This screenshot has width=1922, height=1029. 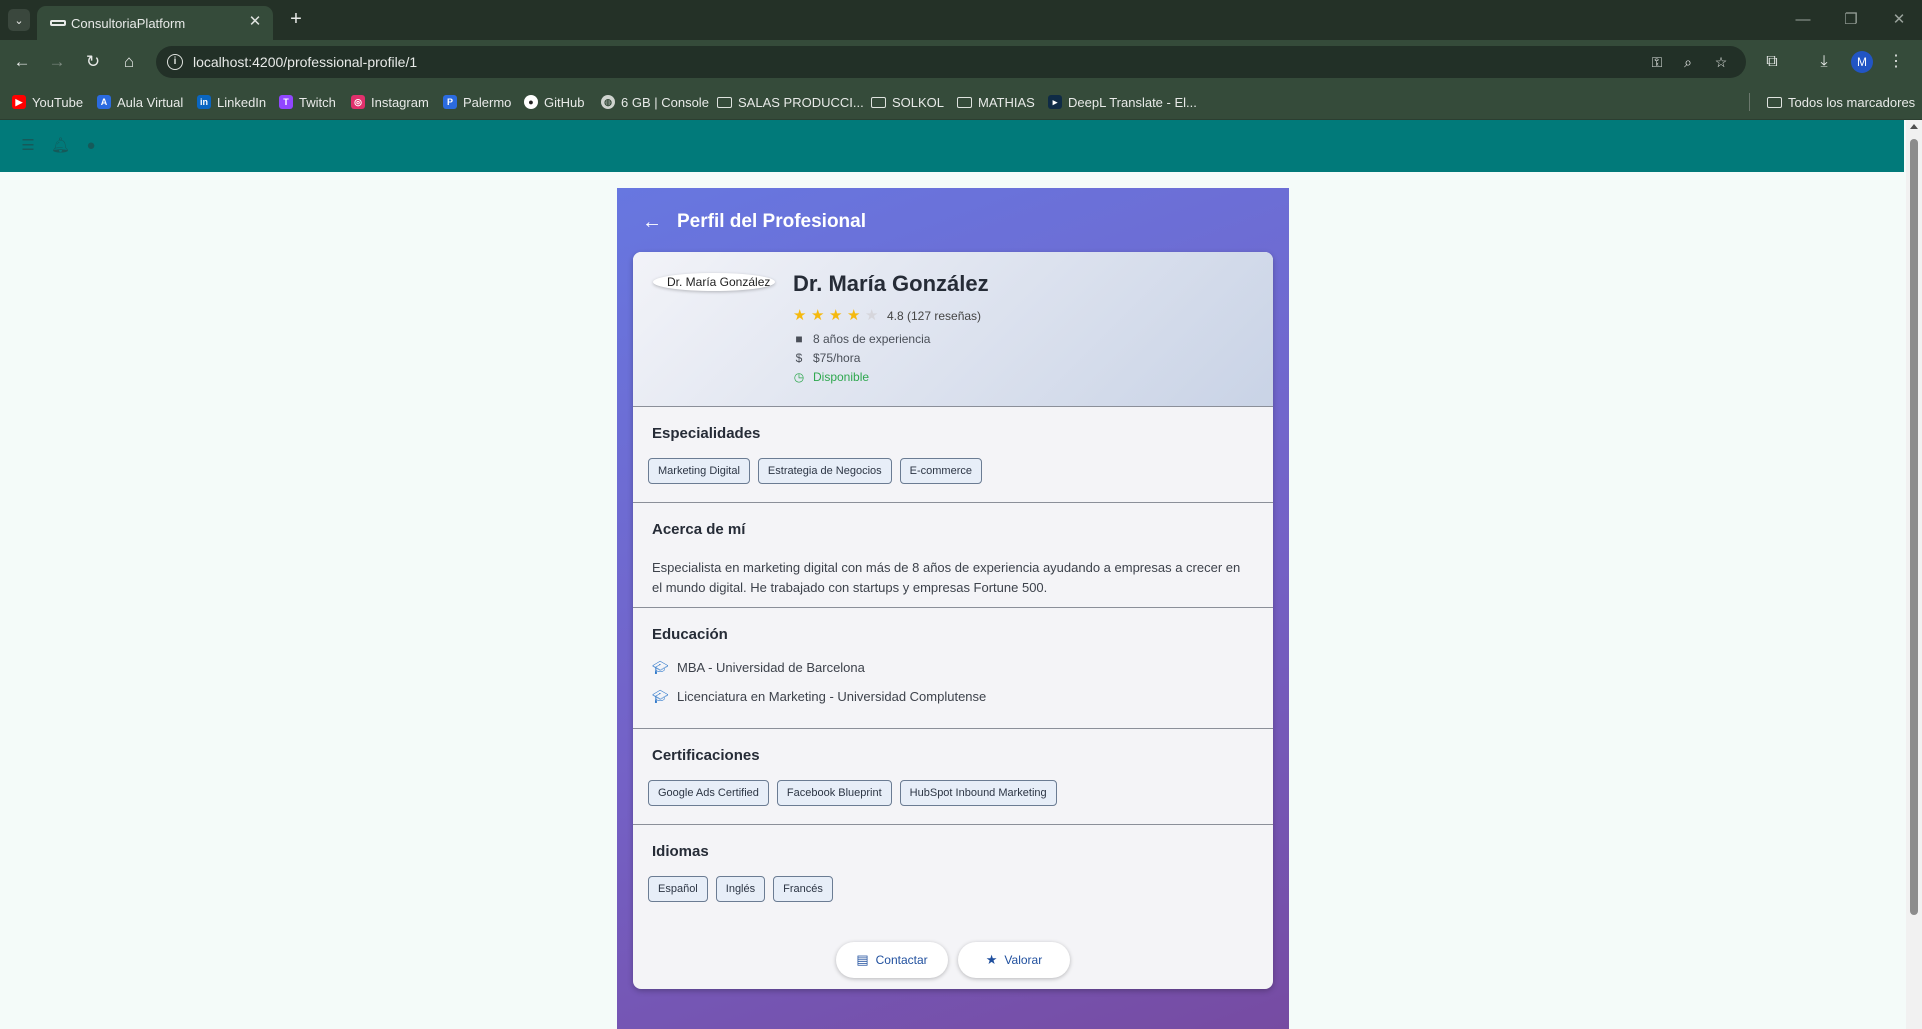 What do you see at coordinates (57, 62) in the screenshot?
I see `forward-icon: →` at bounding box center [57, 62].